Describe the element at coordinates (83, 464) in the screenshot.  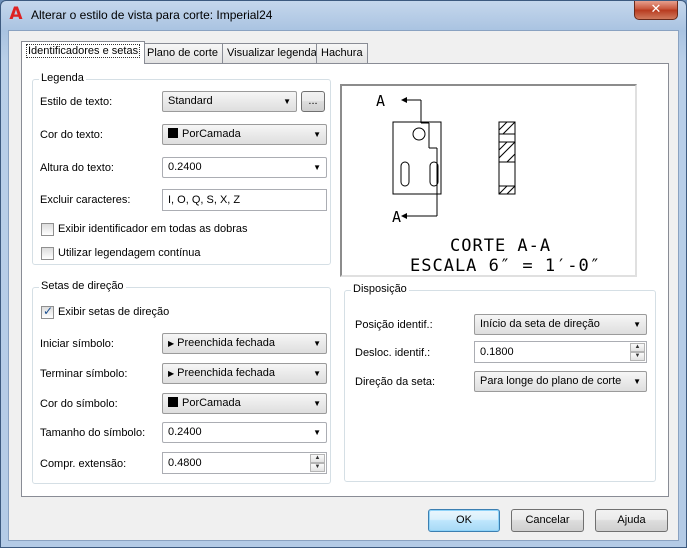
I see `extension-label: Compr. extensão:` at that location.